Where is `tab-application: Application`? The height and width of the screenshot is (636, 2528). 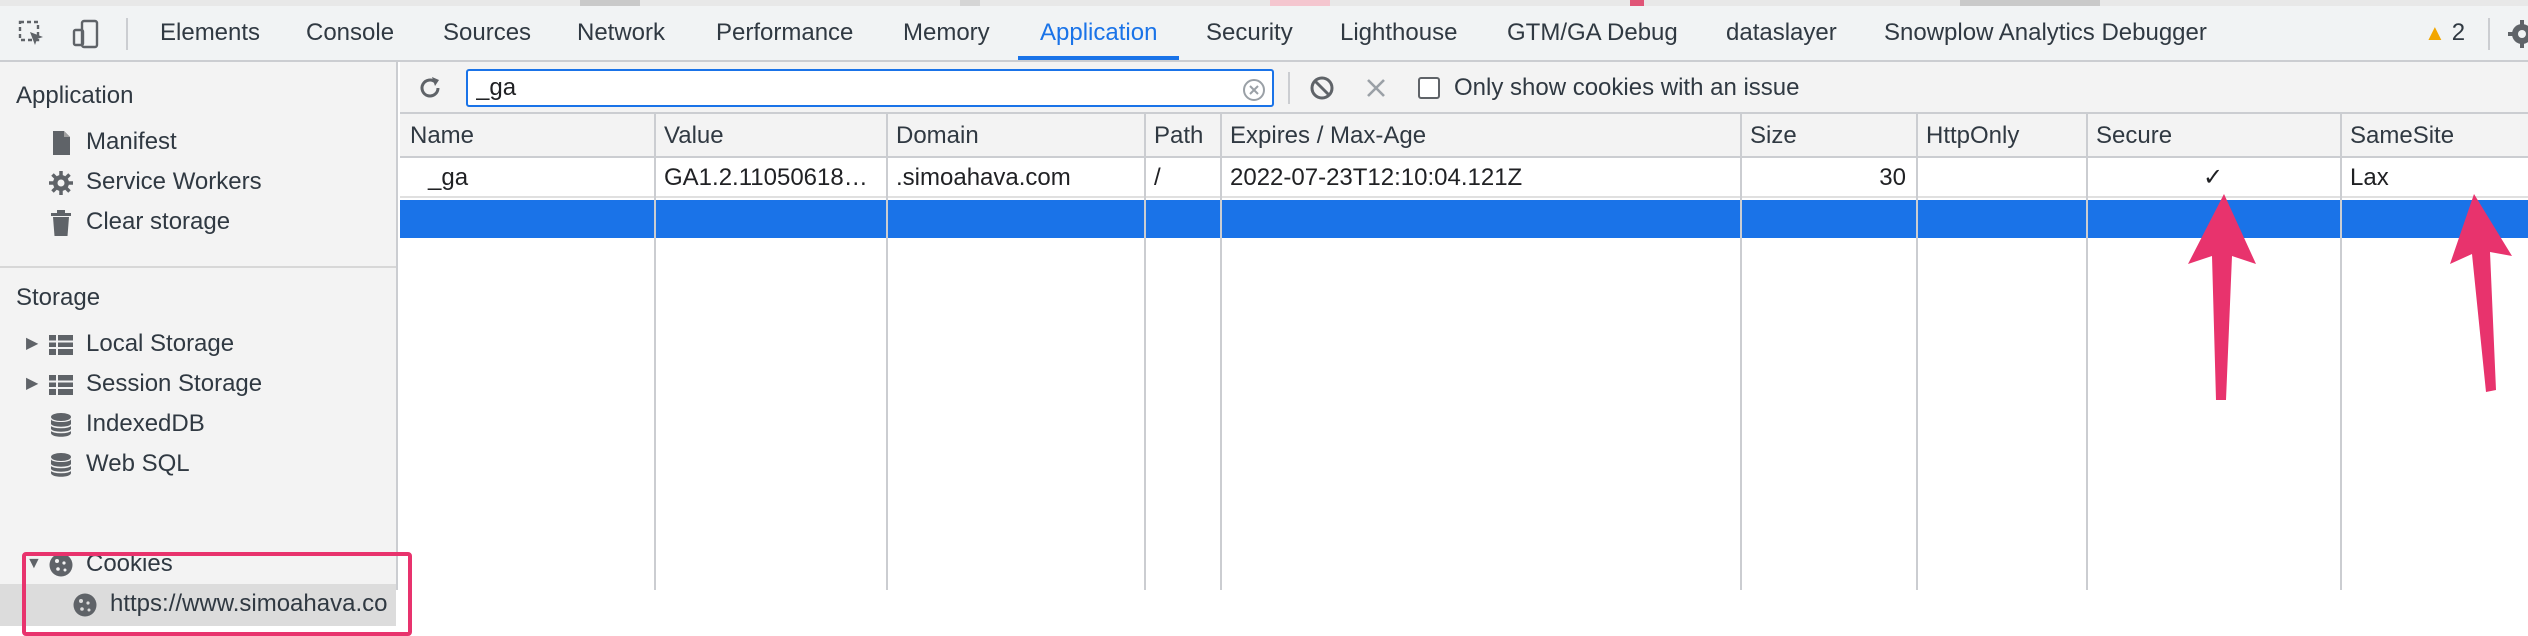
tab-application: Application is located at coordinates (1099, 33).